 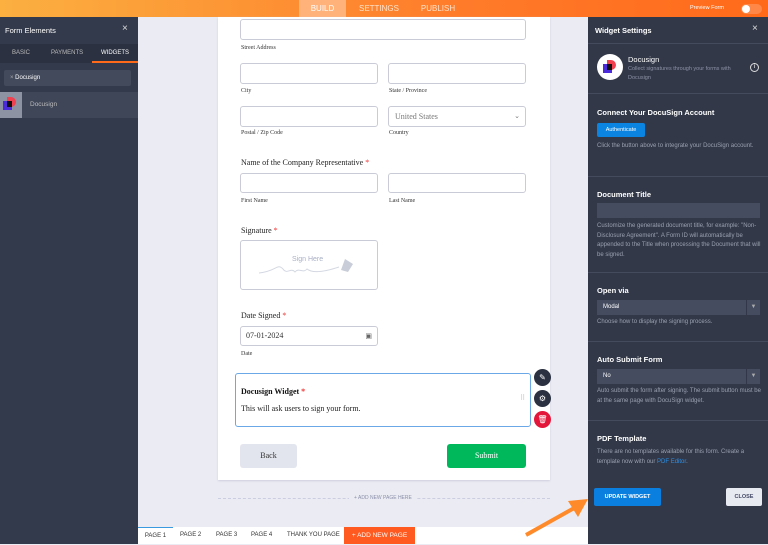 I want to click on open-via-select: Modal ▼, so click(x=678, y=307).